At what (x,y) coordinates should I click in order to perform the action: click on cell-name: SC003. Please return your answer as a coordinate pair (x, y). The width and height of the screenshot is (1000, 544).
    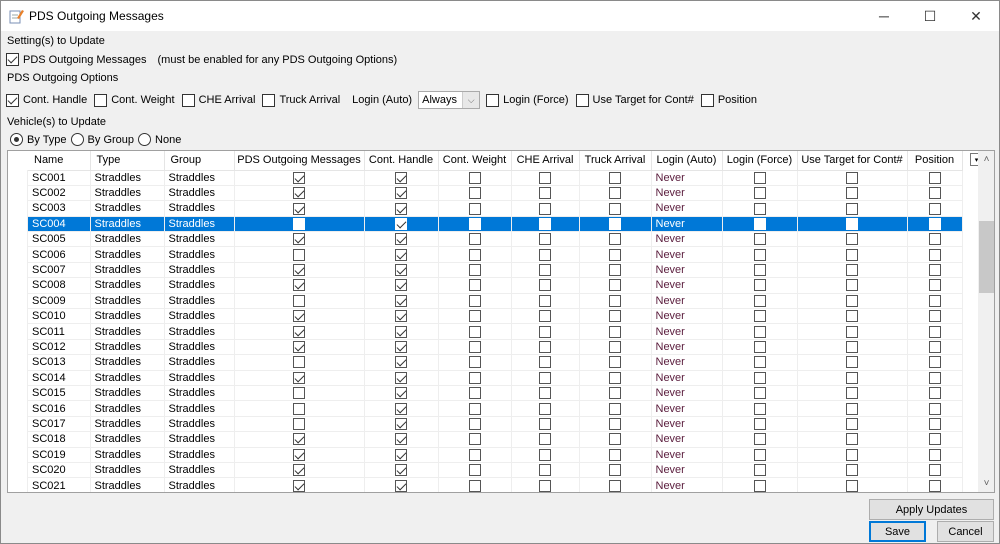
    Looking at the image, I should click on (59, 208).